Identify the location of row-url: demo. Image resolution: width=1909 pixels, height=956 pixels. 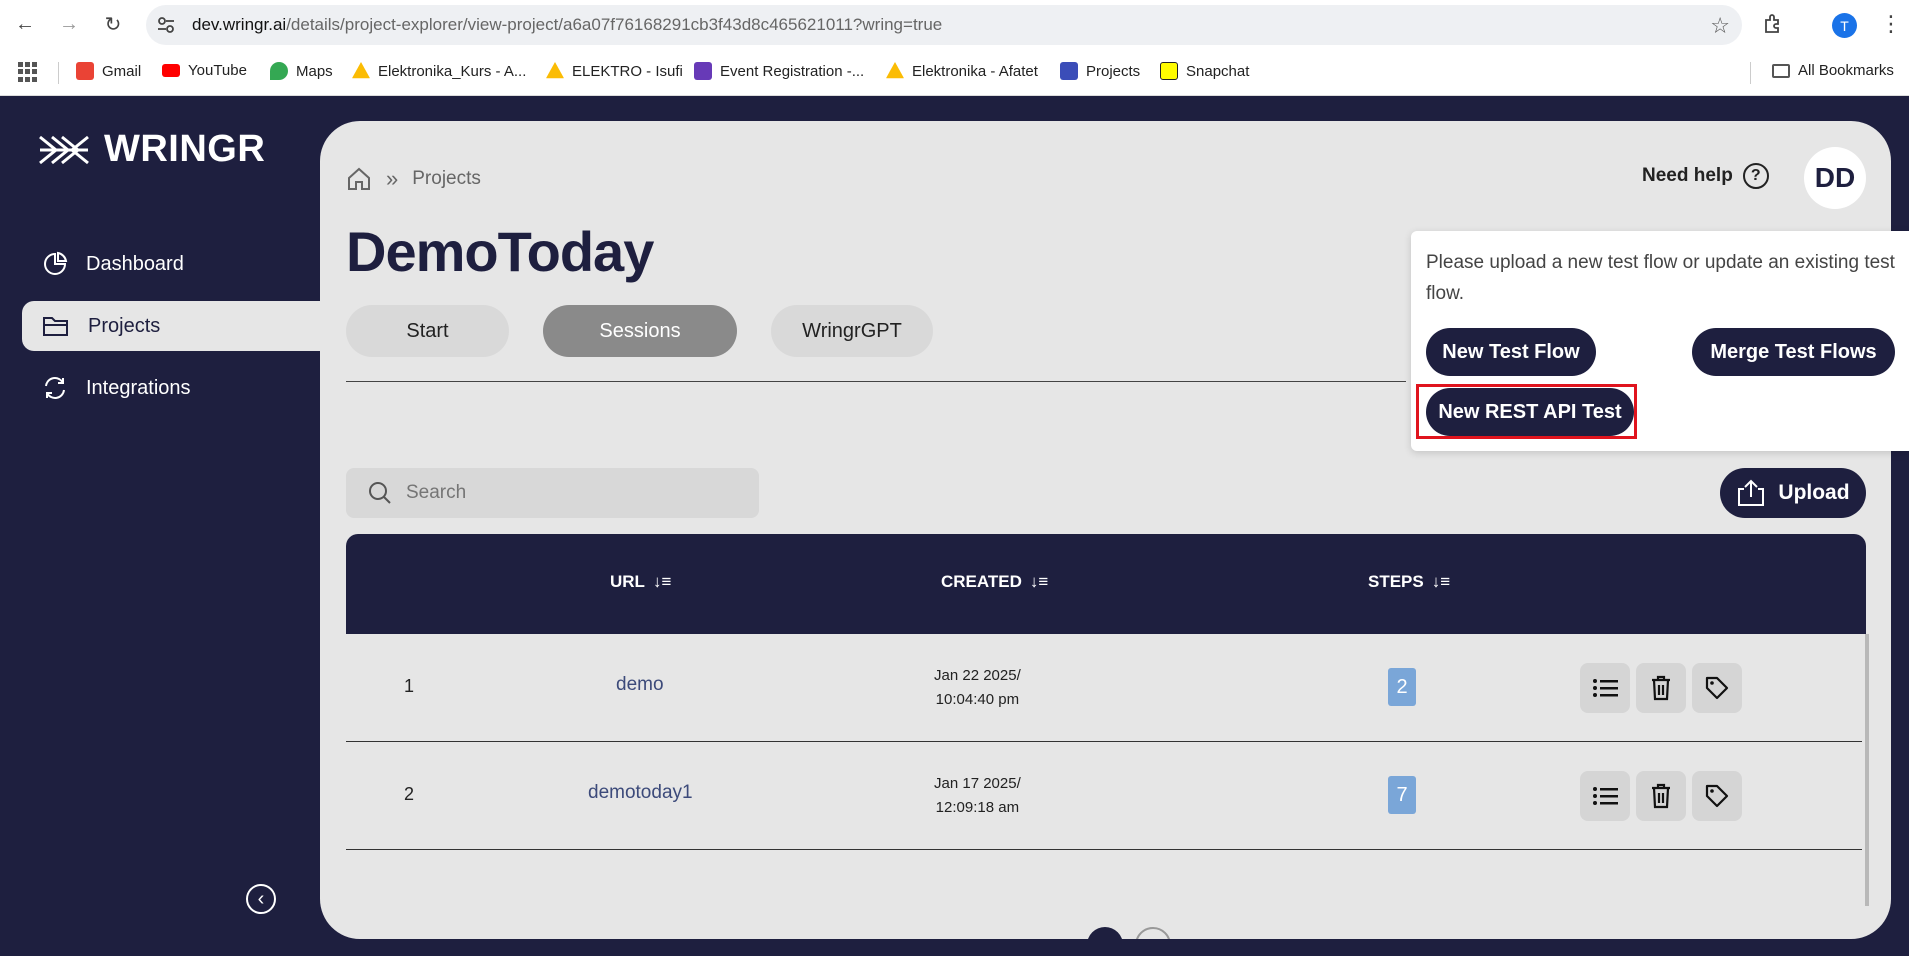
(640, 685).